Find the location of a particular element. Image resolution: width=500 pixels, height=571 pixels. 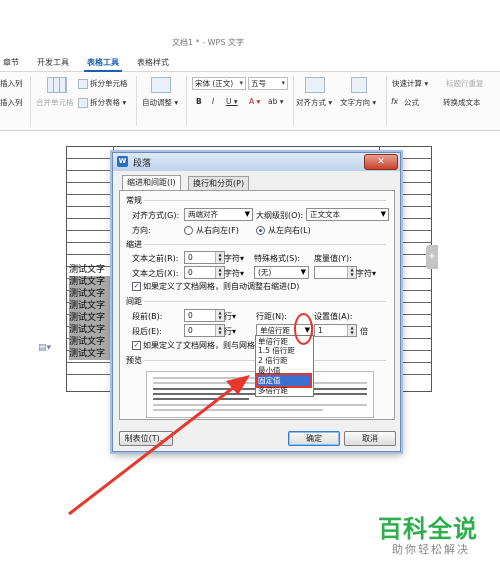

watermark-logo: 百科全说 is located at coordinates (428, 529).